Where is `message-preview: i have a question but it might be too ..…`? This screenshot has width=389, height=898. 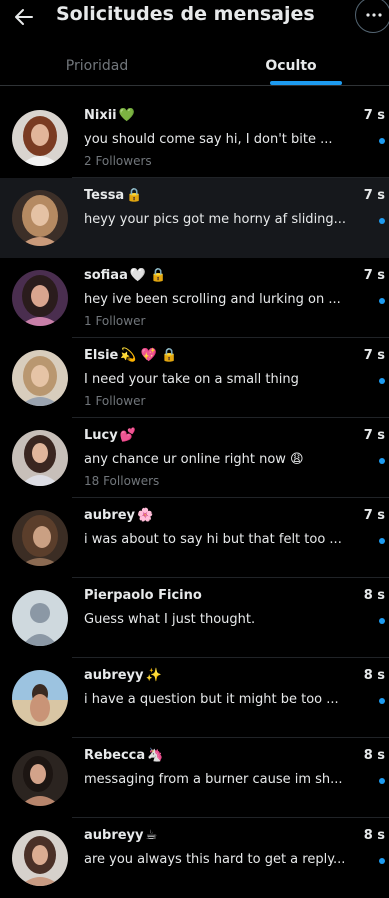 message-preview: i have a question but it might be too ..… is located at coordinates (211, 699).